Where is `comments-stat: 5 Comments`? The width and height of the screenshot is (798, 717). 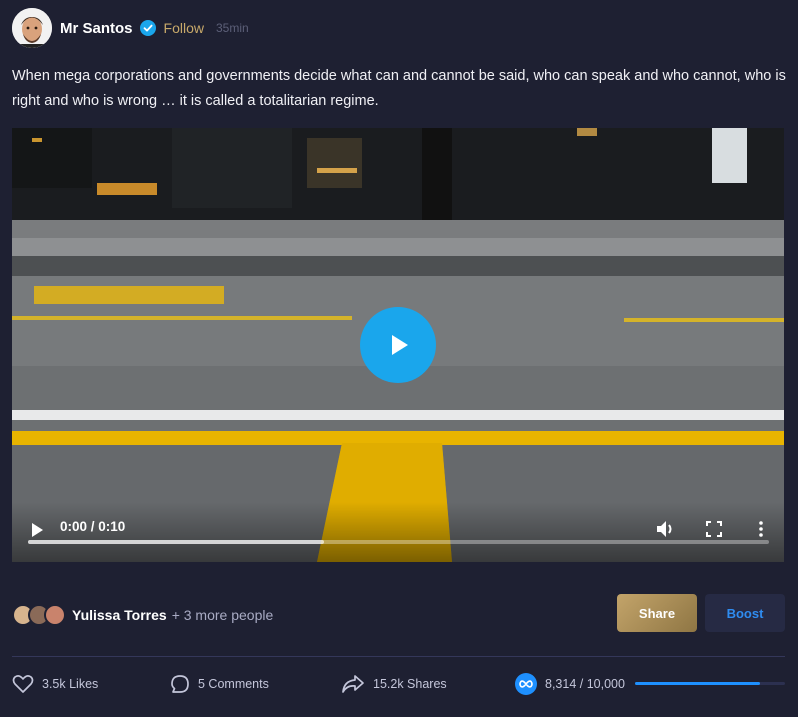
comments-stat: 5 Comments is located at coordinates (219, 684).